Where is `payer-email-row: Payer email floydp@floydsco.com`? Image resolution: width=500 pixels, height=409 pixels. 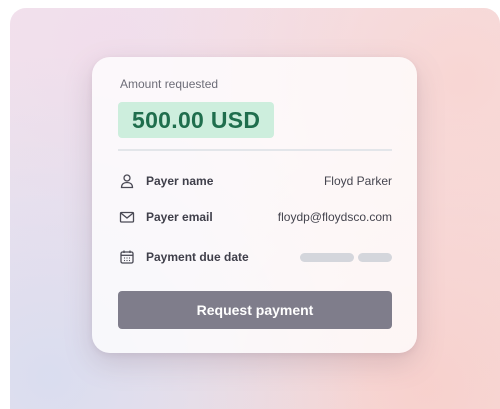
payer-email-row: Payer email floydp@floydsco.com is located at coordinates (255, 217).